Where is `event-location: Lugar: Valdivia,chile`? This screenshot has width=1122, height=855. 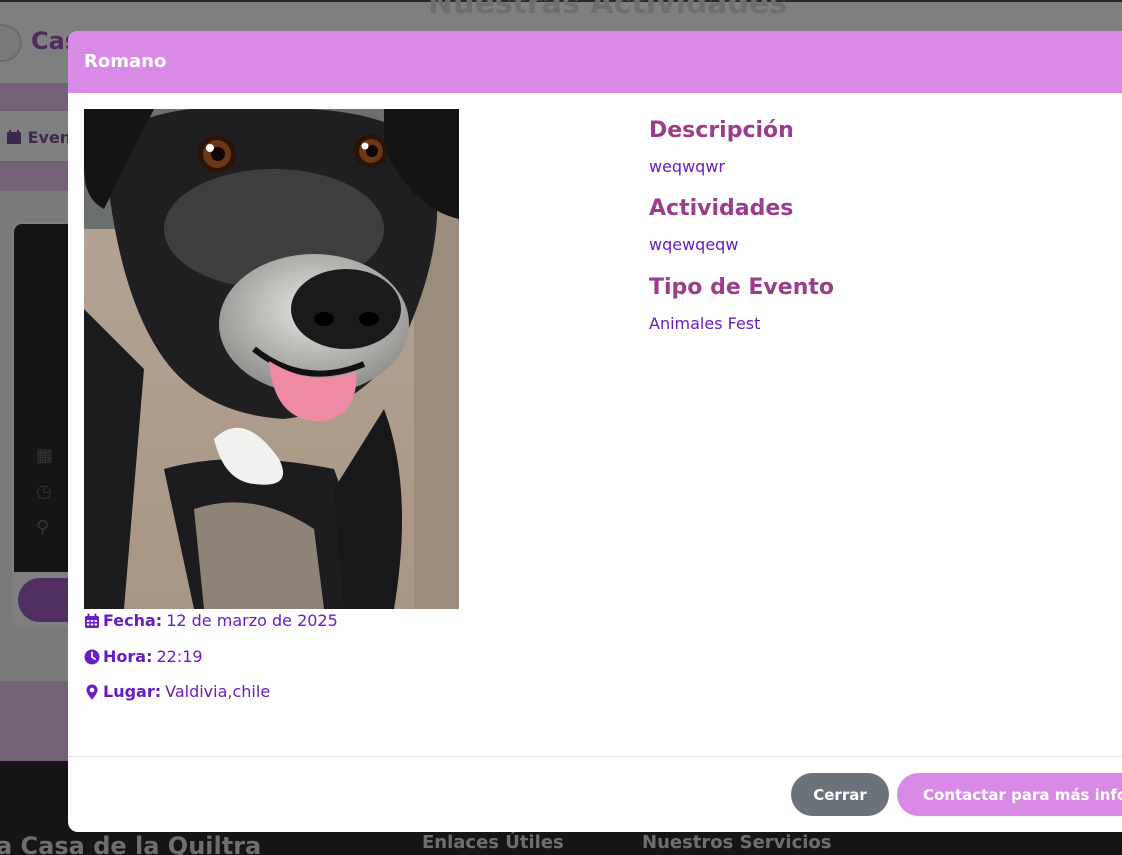 event-location: Lugar: Valdivia,chile is located at coordinates (177, 691).